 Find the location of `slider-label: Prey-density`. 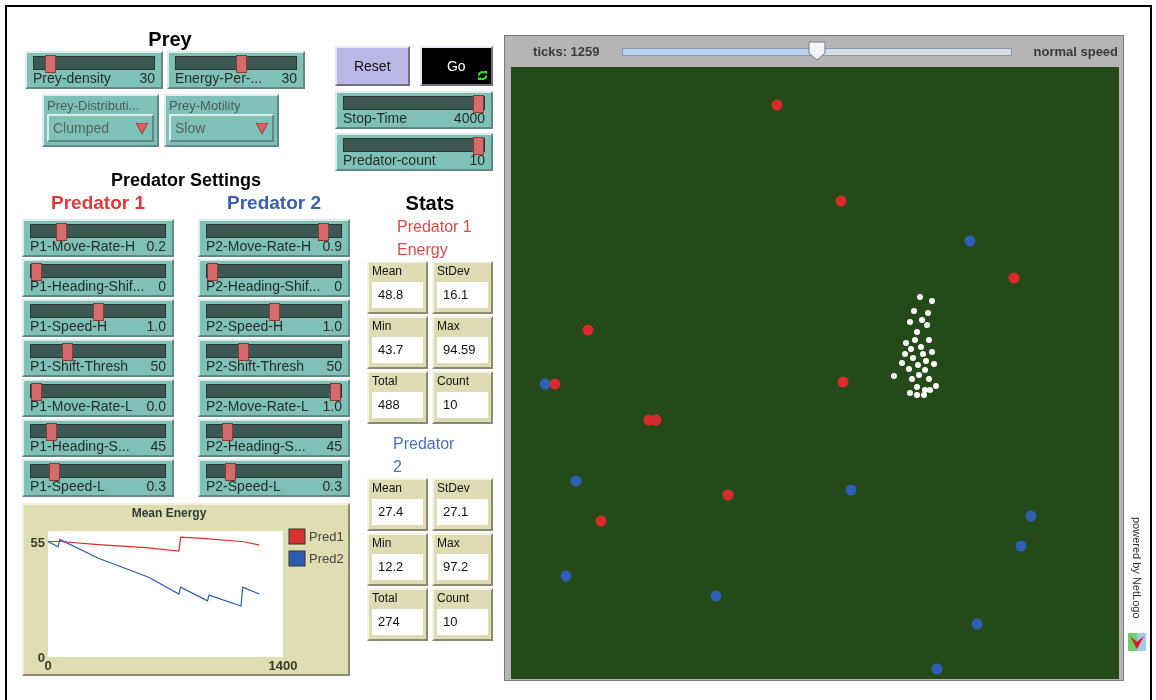

slider-label: Prey-density is located at coordinates (72, 78).